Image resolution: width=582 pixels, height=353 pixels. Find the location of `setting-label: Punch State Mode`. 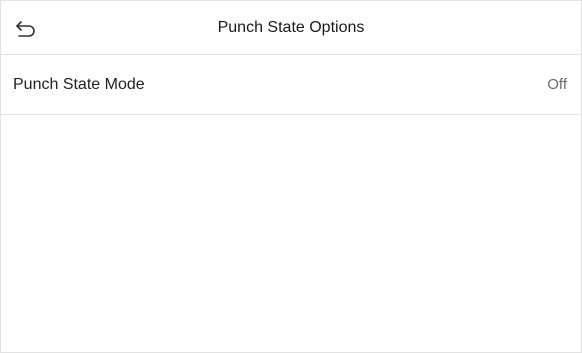

setting-label: Punch State Mode is located at coordinates (79, 84).